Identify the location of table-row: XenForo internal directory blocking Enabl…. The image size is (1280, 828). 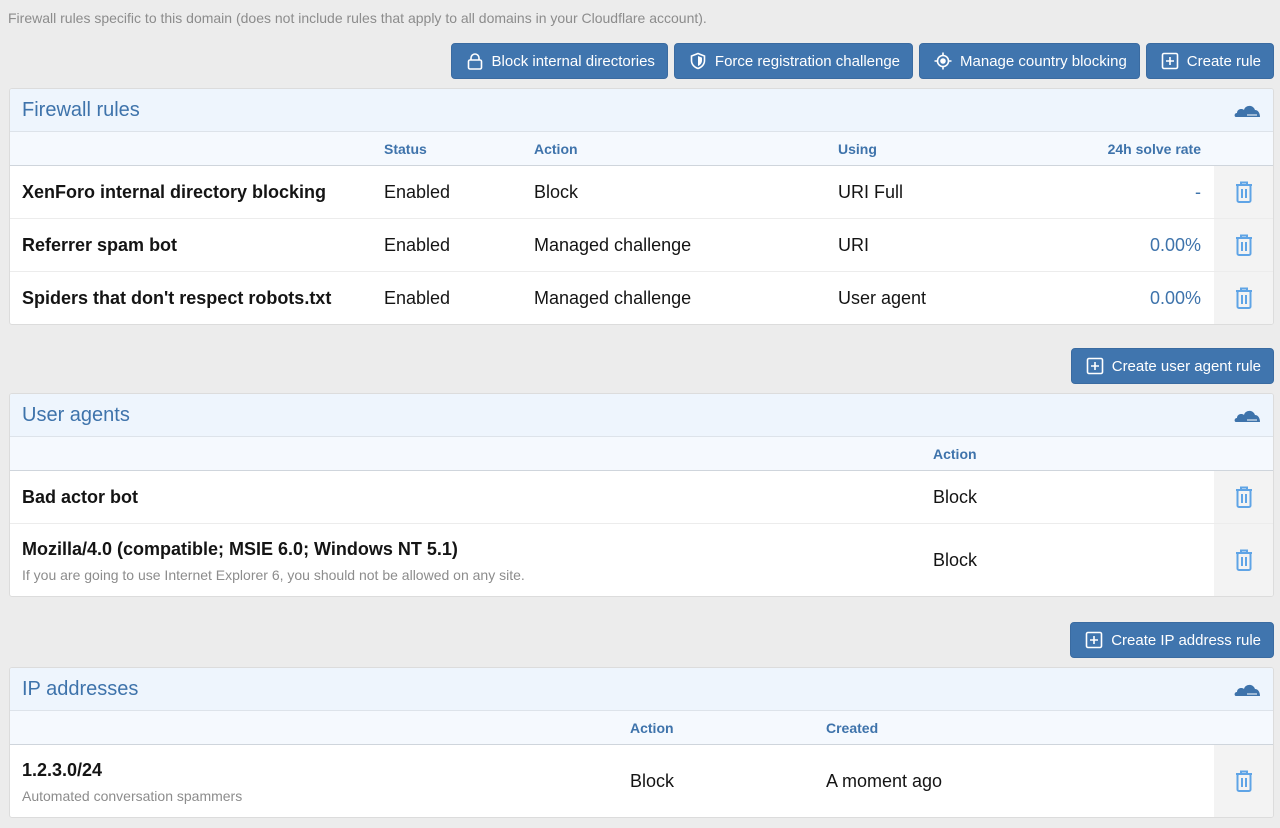
(641, 192).